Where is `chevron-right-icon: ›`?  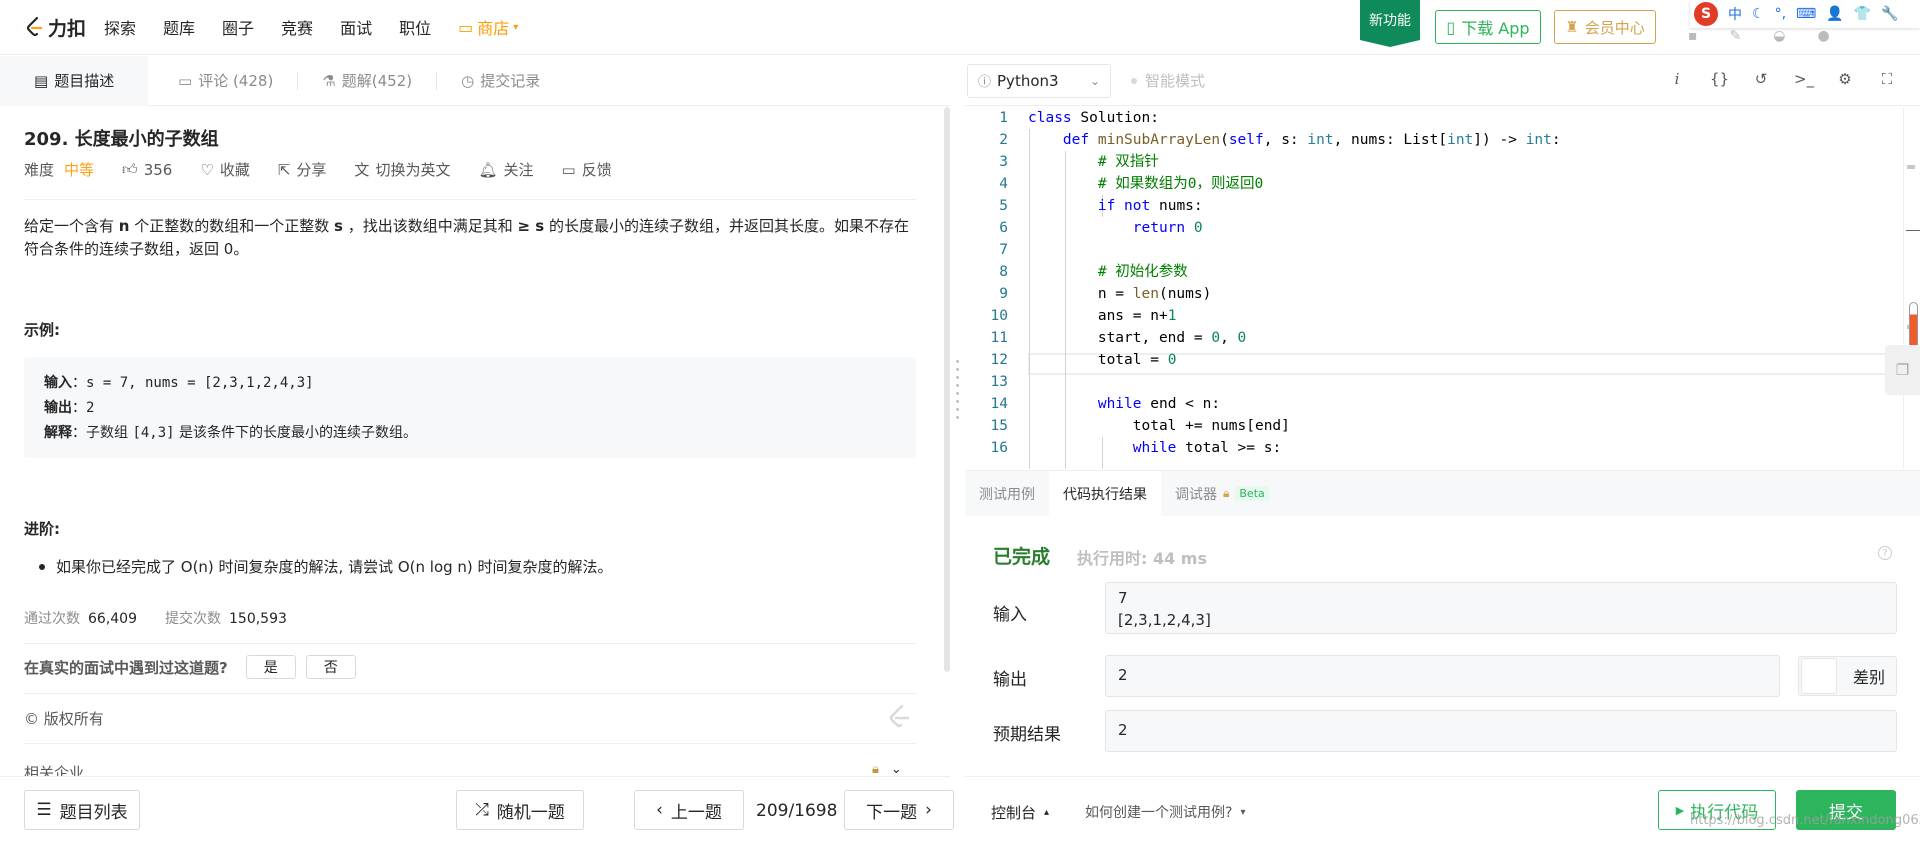 chevron-right-icon: › is located at coordinates (928, 810).